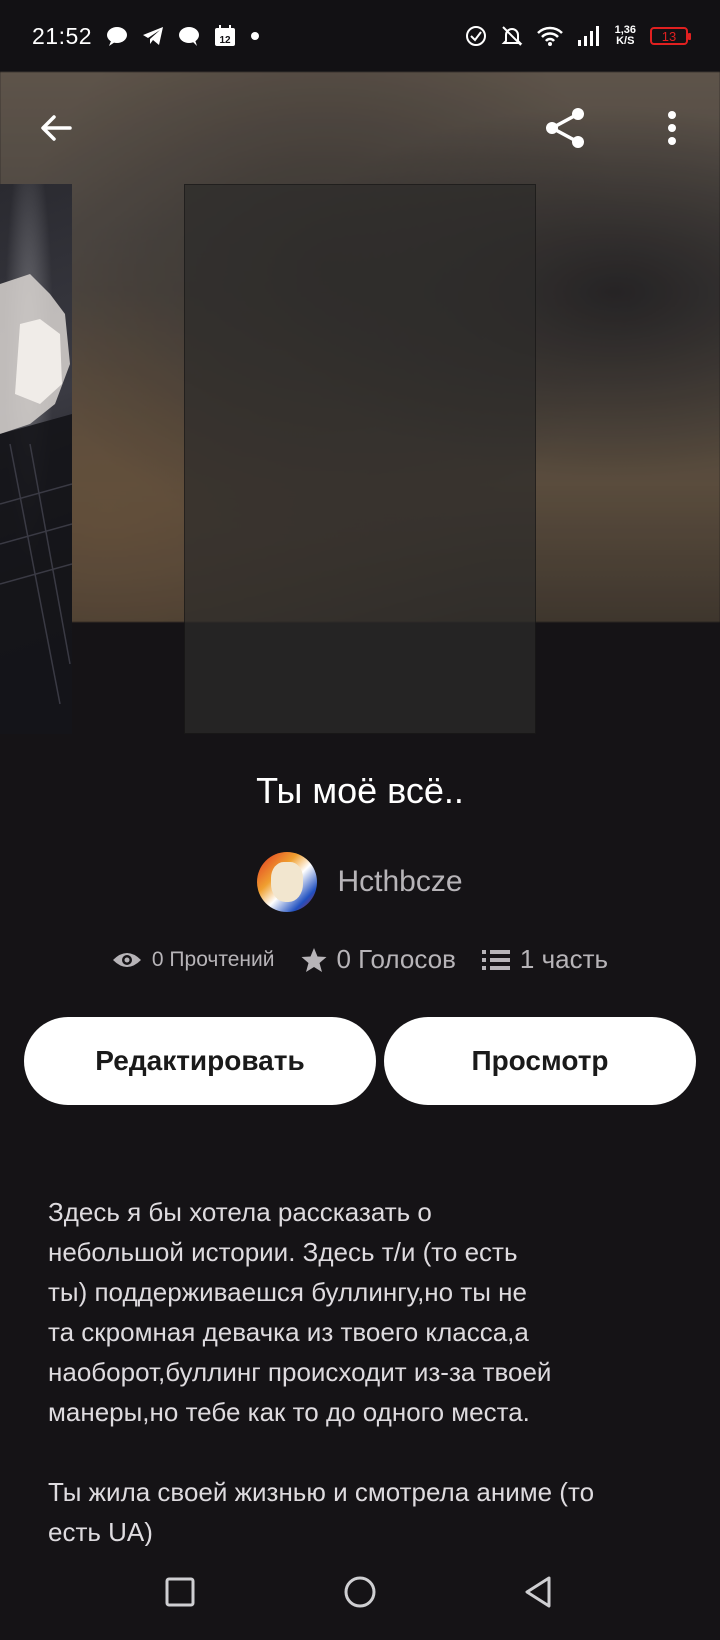 The width and height of the screenshot is (720, 1640). I want to click on circle-icon, so click(360, 1592).